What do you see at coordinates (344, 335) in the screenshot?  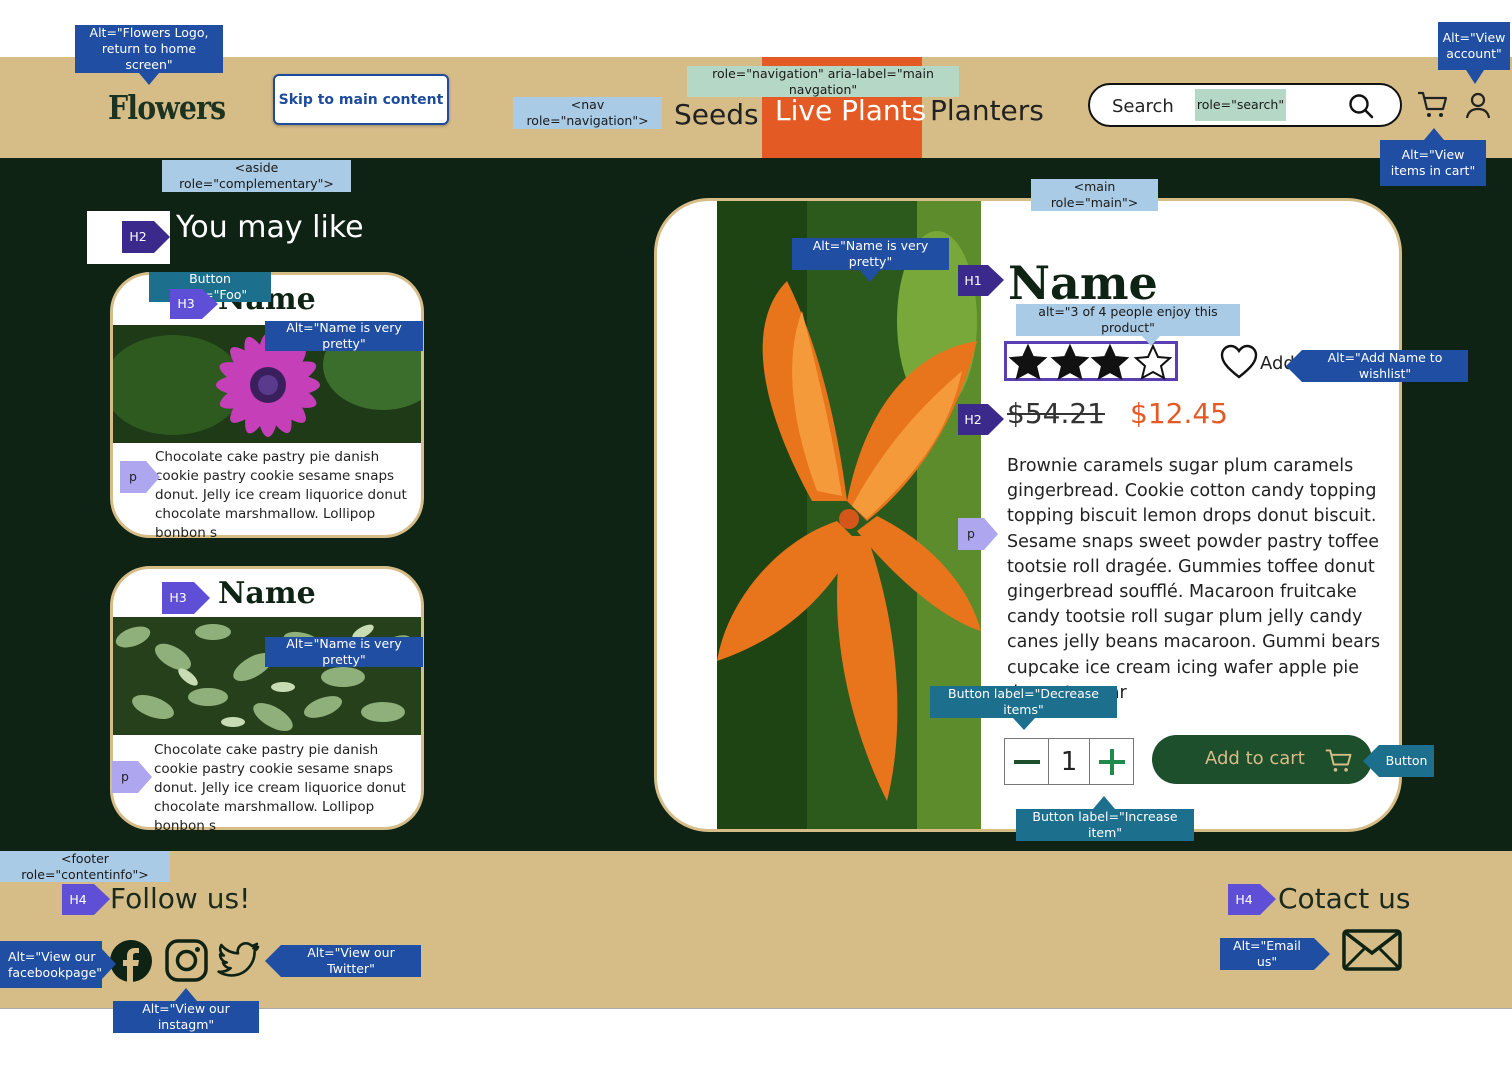 I see `annotation-alt-image-1: Alt="Name is very pretty"` at bounding box center [344, 335].